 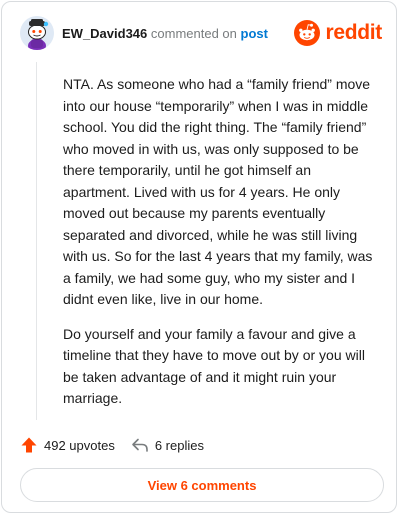 I want to click on action-text: commented on, so click(x=193, y=33).